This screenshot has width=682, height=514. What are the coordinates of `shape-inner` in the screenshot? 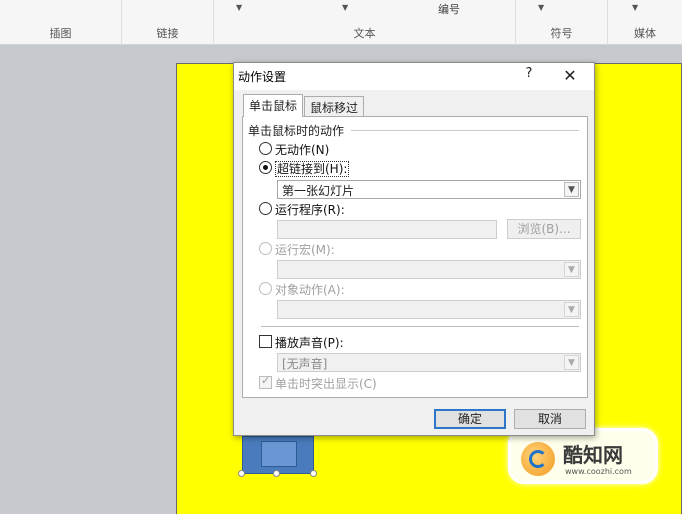 It's located at (279, 454).